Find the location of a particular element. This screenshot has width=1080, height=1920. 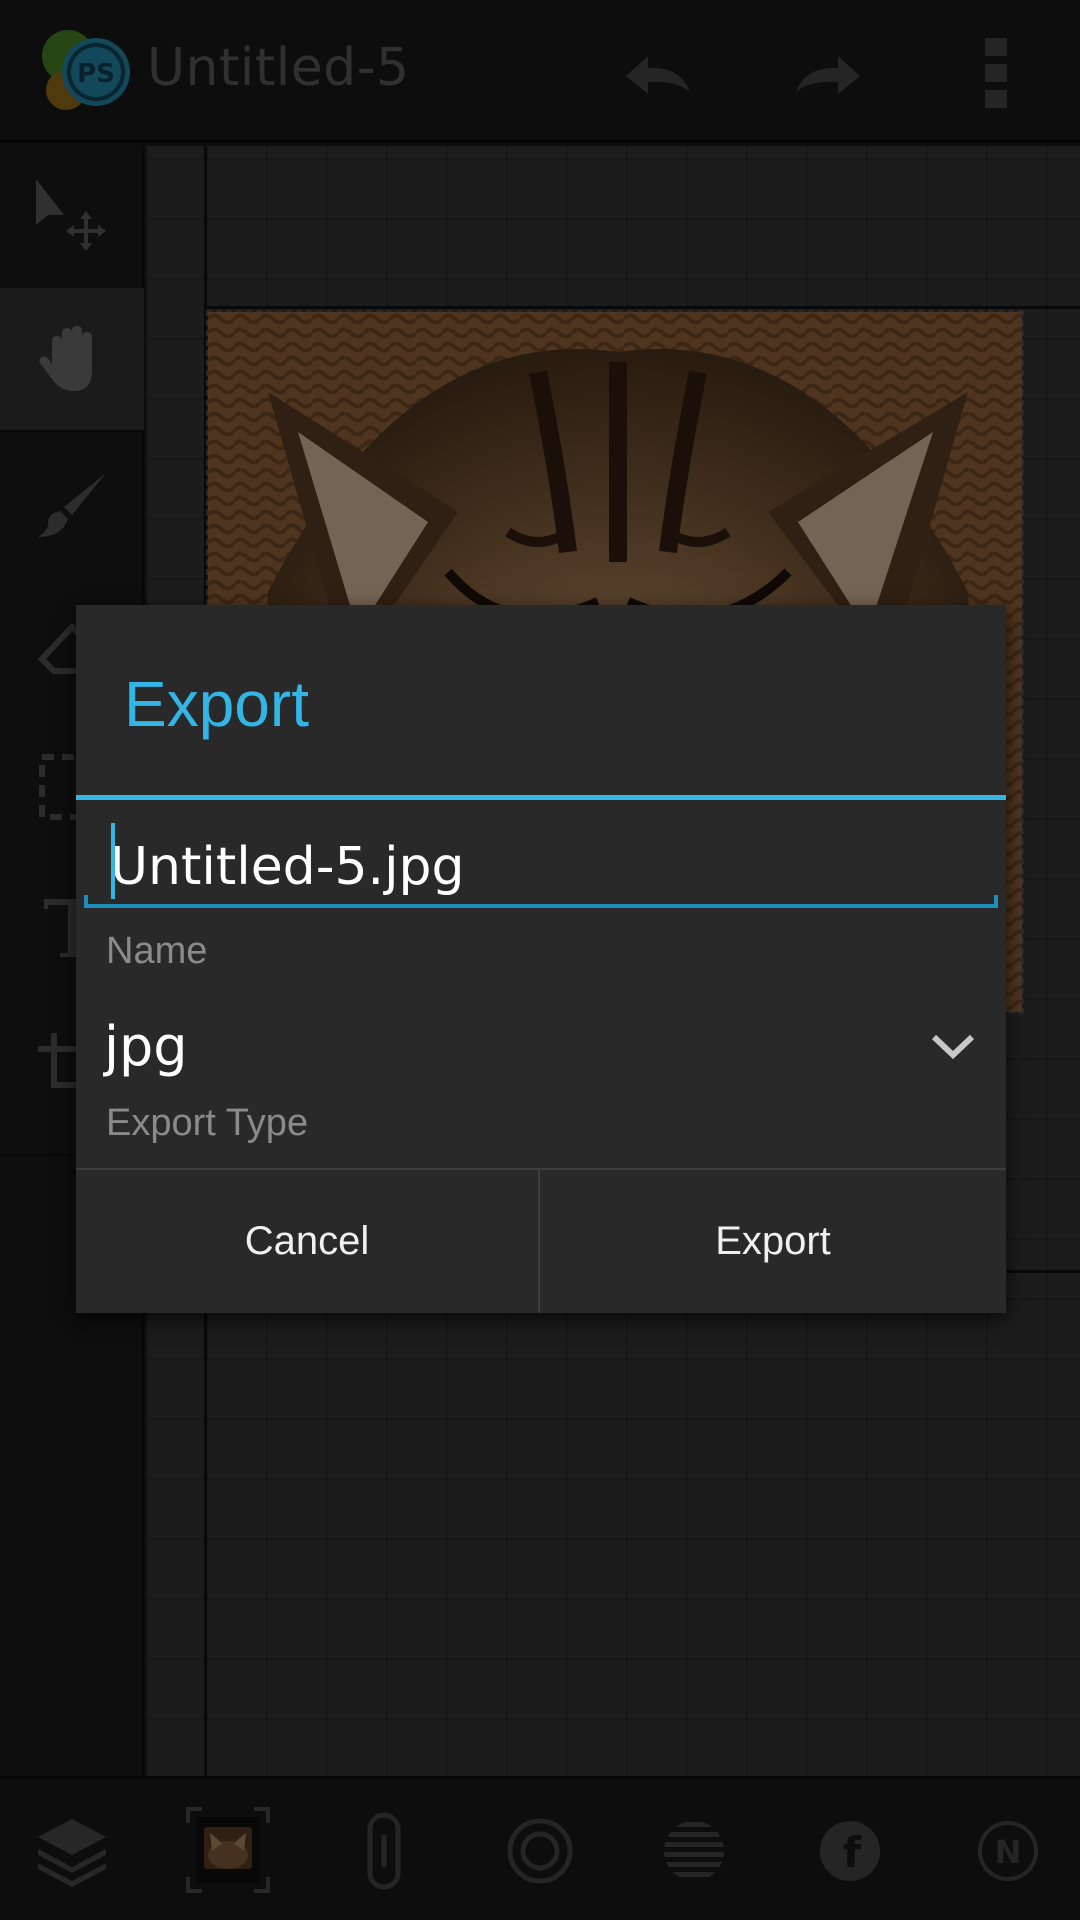

name-label: Name is located at coordinates (157, 951).